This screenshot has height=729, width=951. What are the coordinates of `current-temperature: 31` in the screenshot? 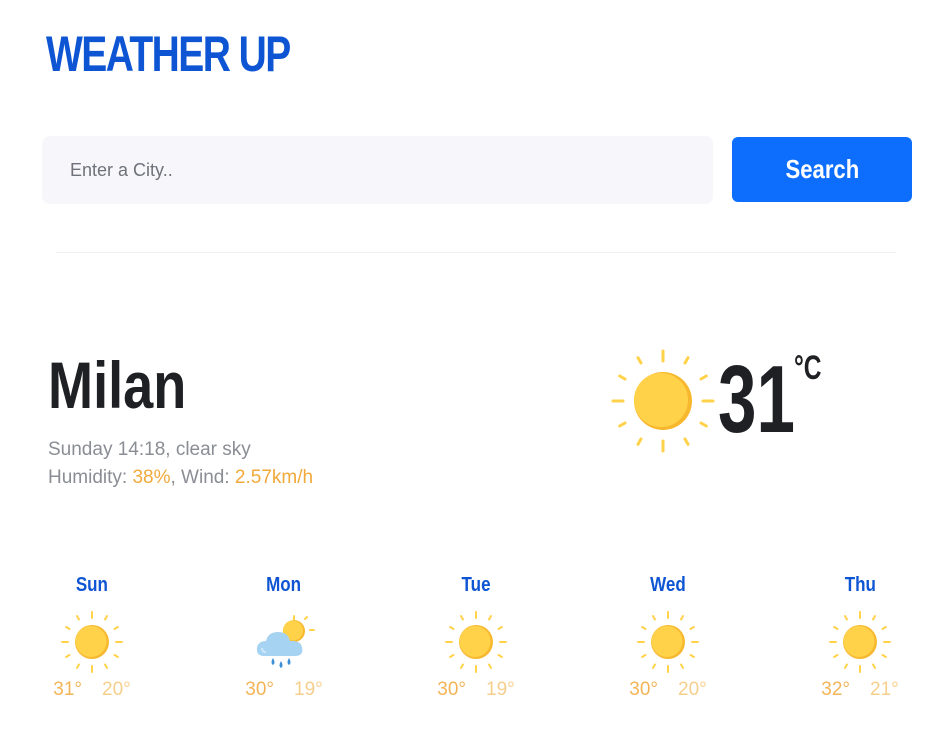 It's located at (756, 399).